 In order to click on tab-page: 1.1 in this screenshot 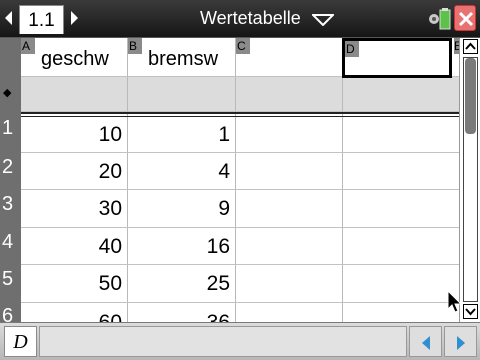, I will do `click(41, 19)`.